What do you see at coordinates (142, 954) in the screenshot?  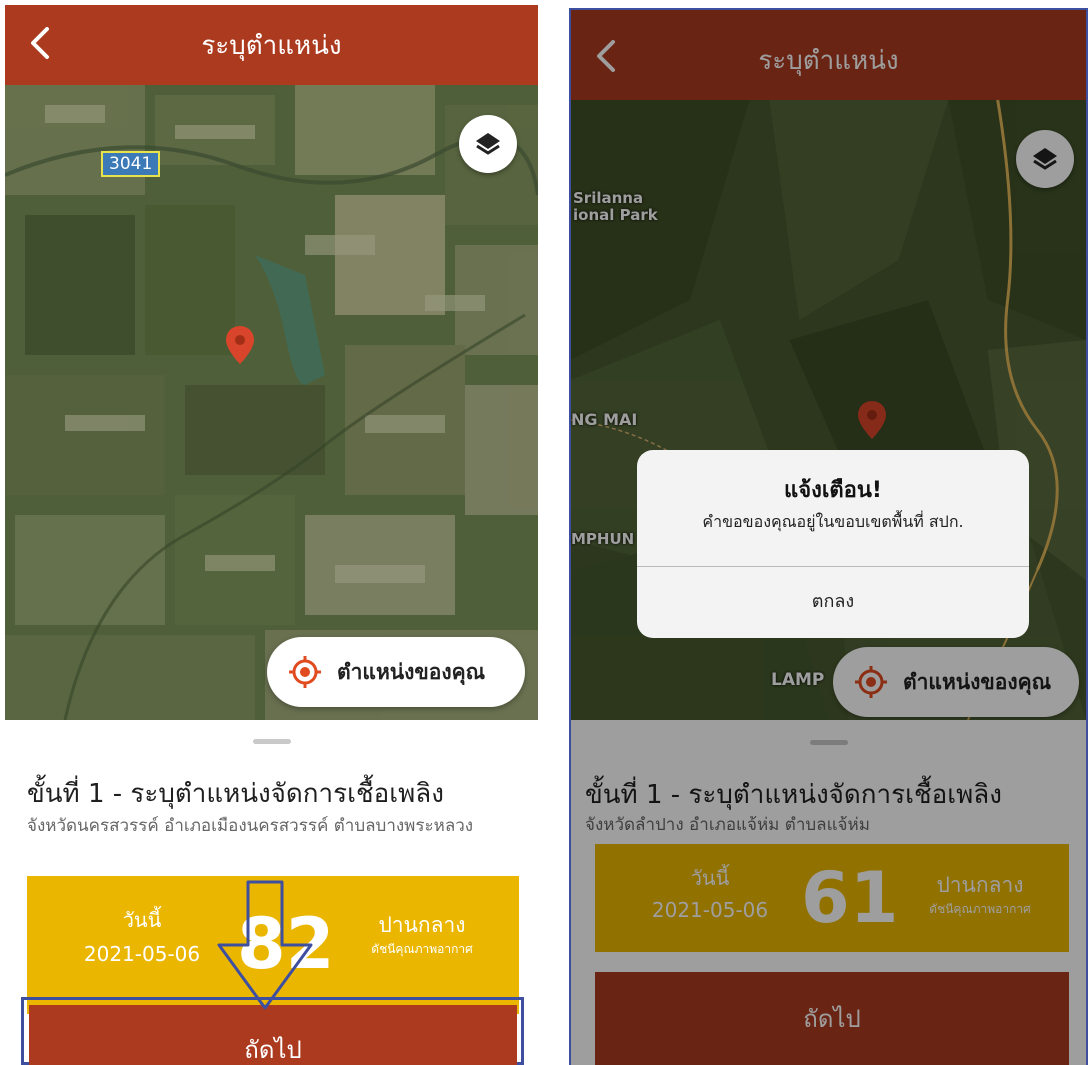 I see `aqi-date: 2021-05-06` at bounding box center [142, 954].